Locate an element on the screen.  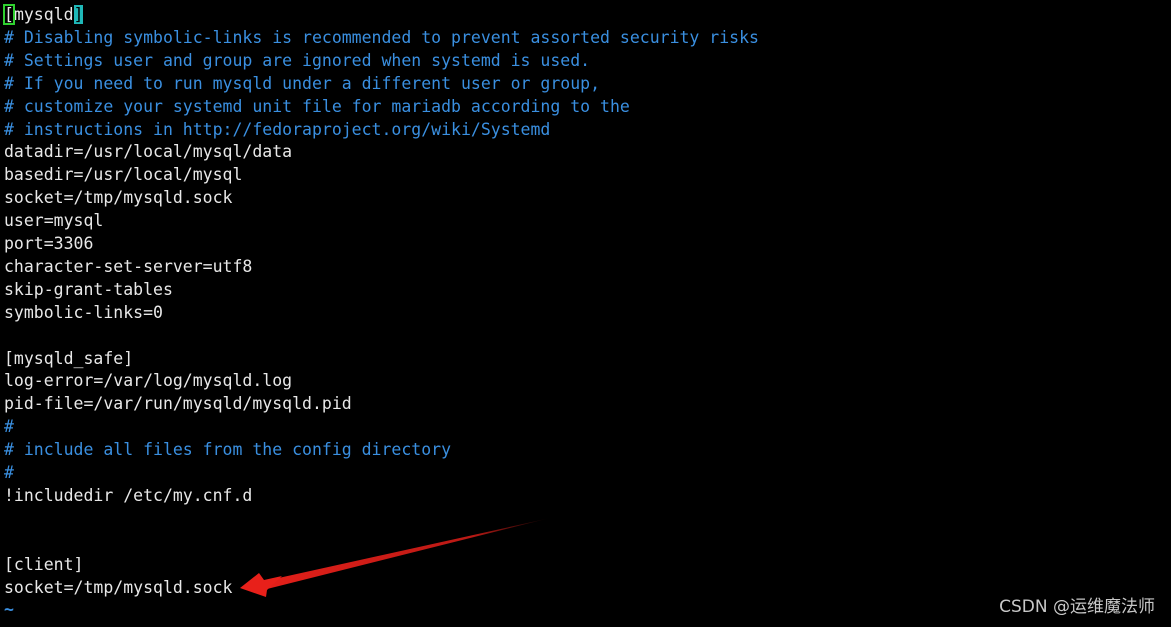
arrow-shaft is located at coordinates (407, 553).